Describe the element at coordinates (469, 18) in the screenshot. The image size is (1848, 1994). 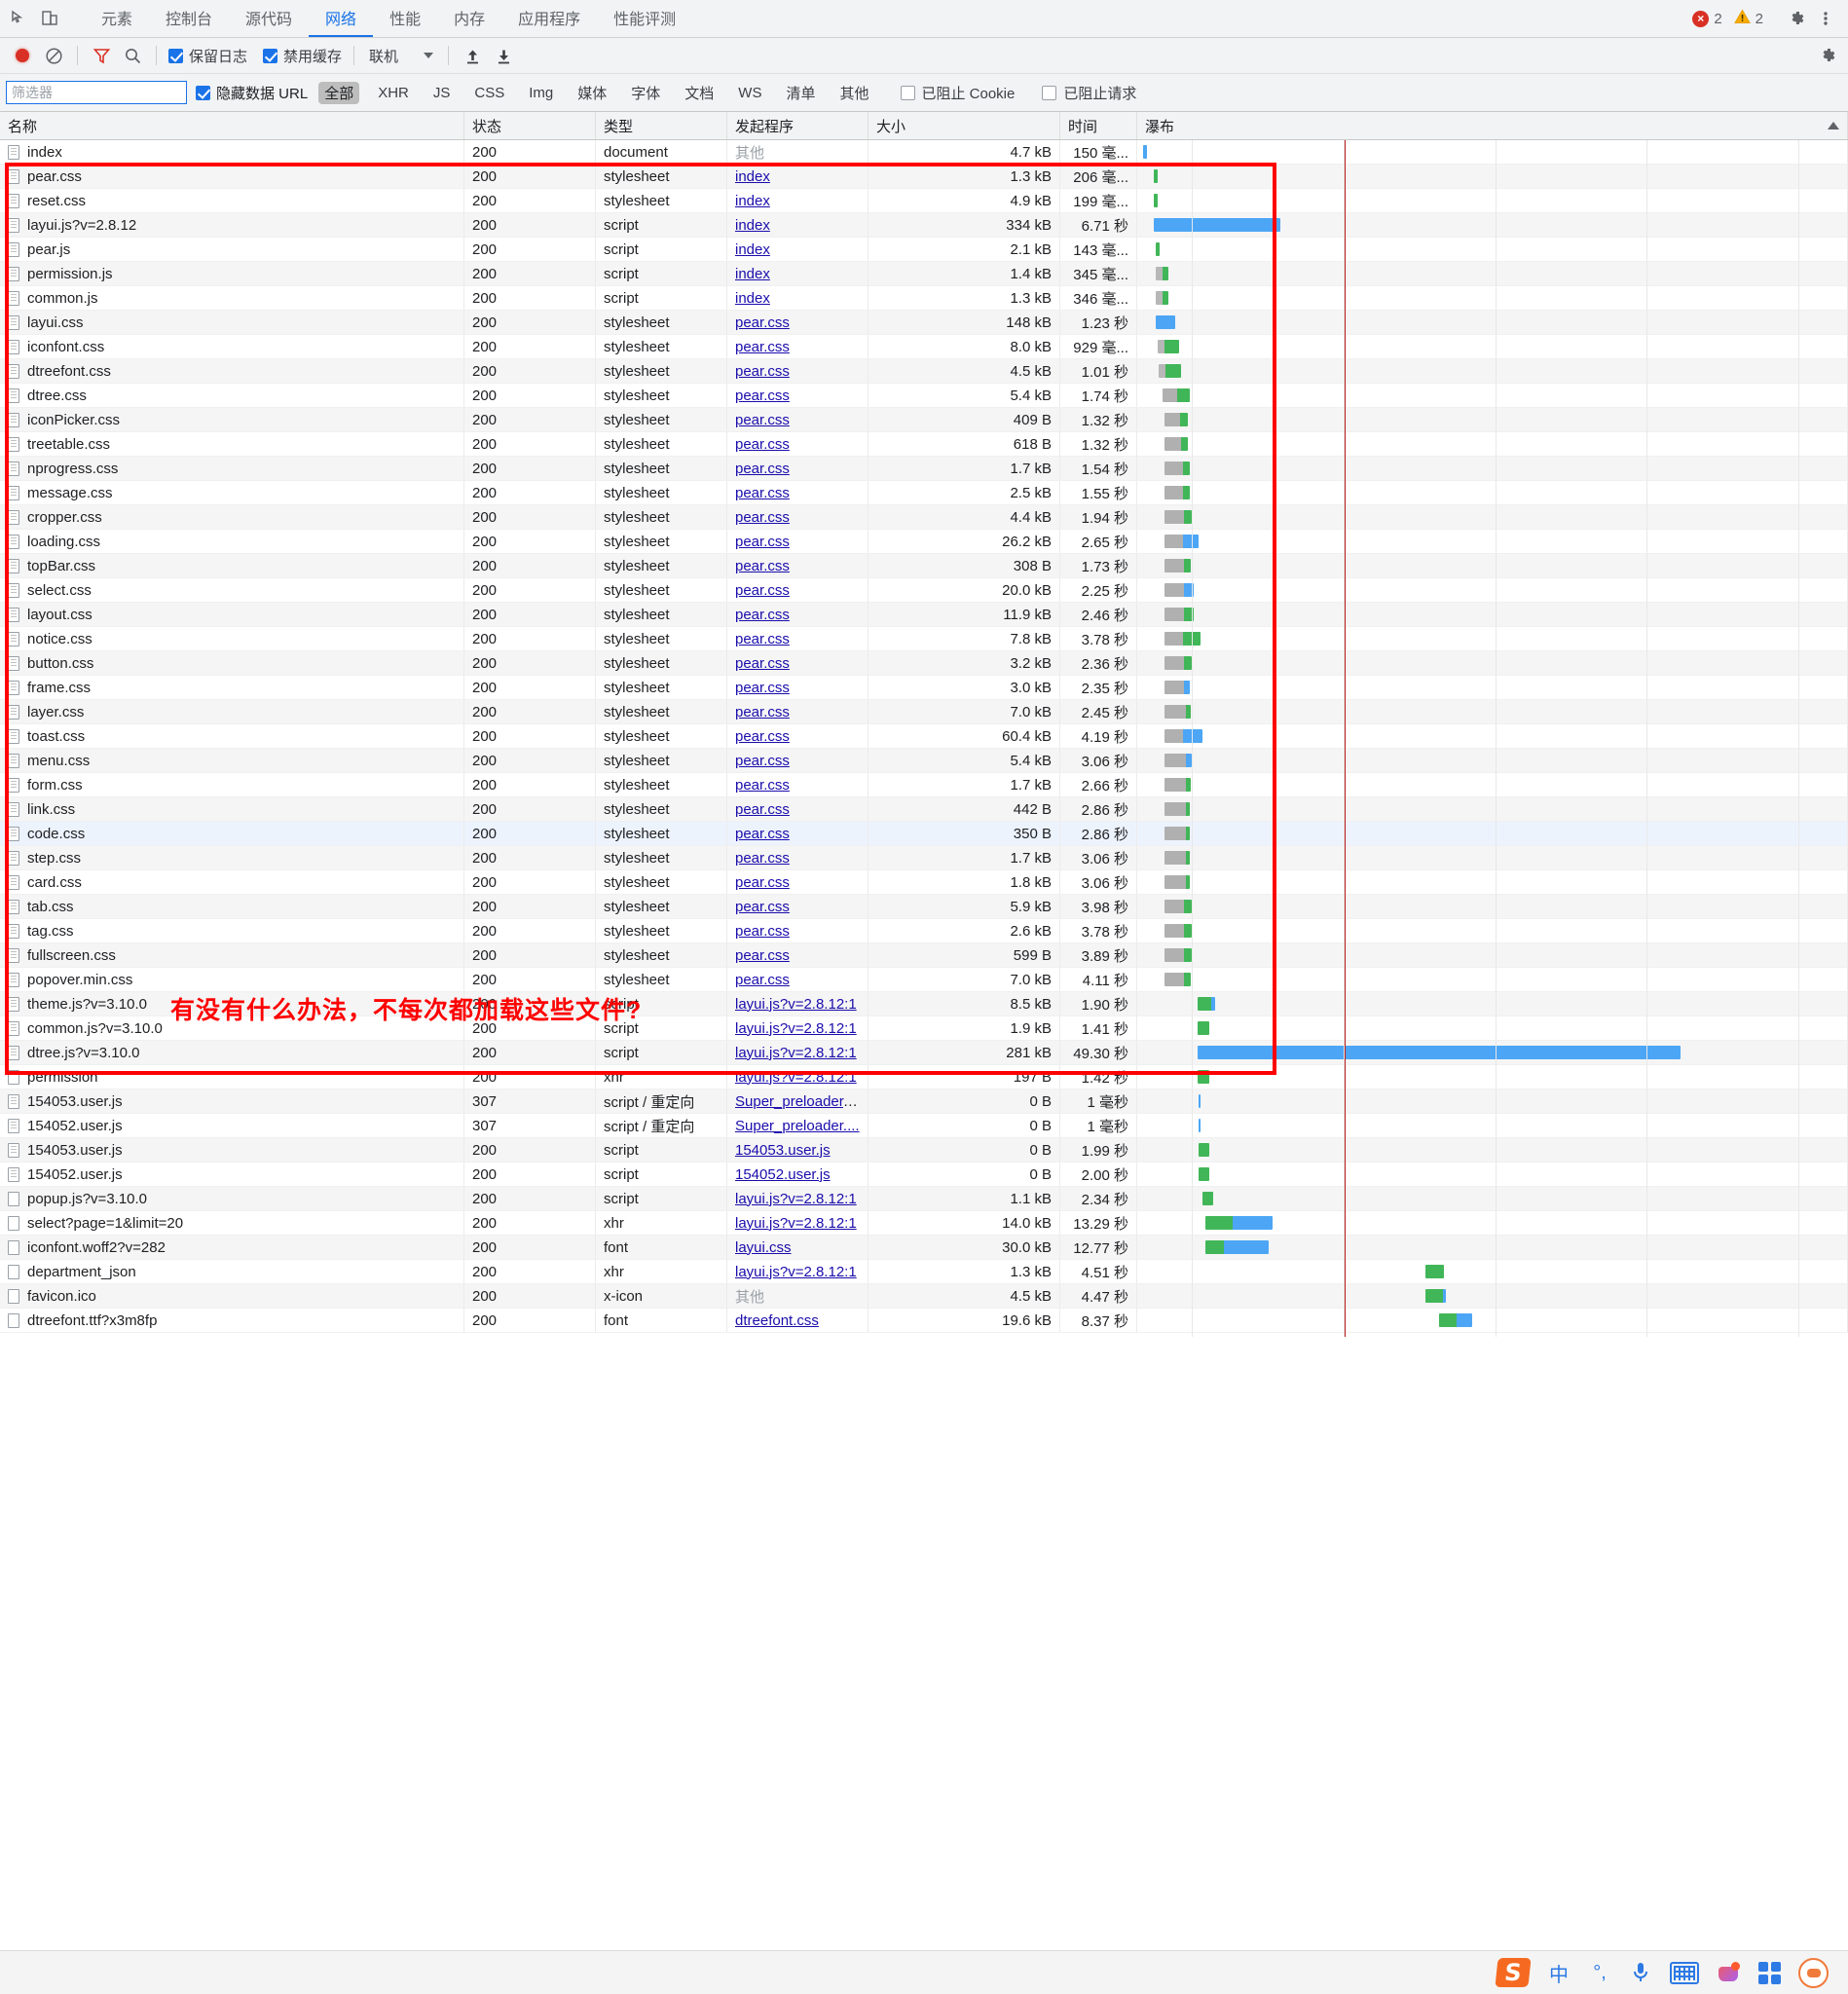
I see `tab-memory: 内存` at that location.